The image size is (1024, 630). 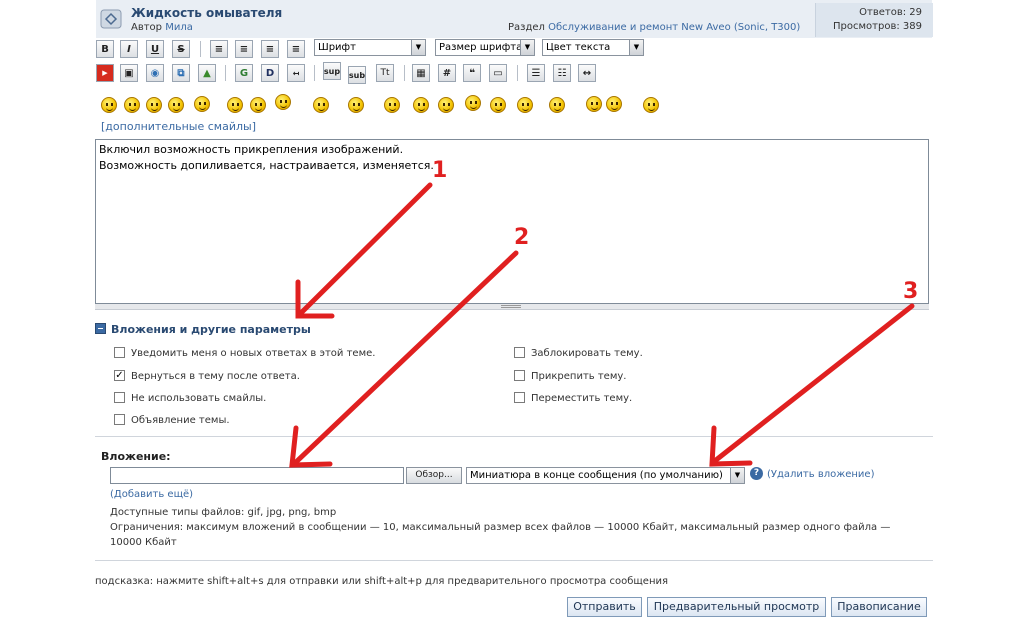 What do you see at coordinates (440, 170) in the screenshot?
I see `annotation-number-1: 1` at bounding box center [440, 170].